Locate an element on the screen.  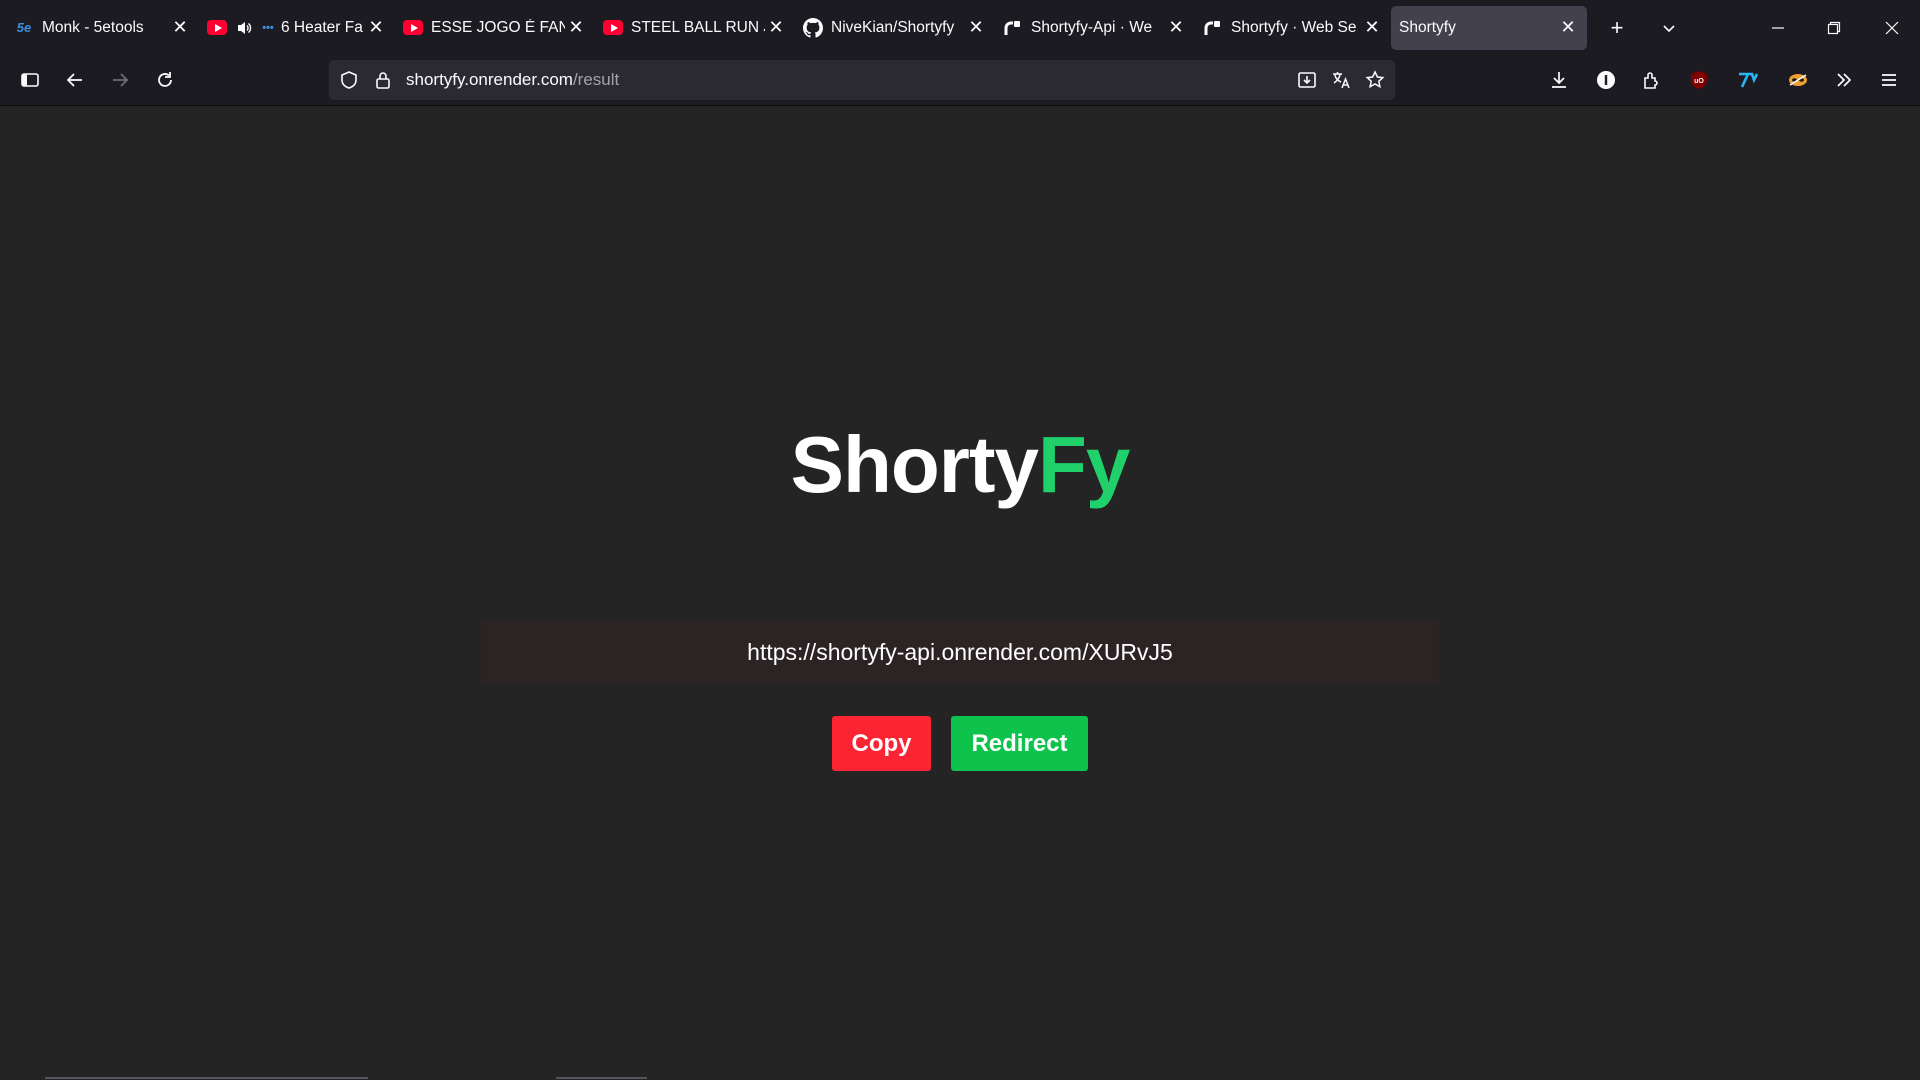
tab-label: ESSE JOGO É FANTÁ is located at coordinates (498, 27).